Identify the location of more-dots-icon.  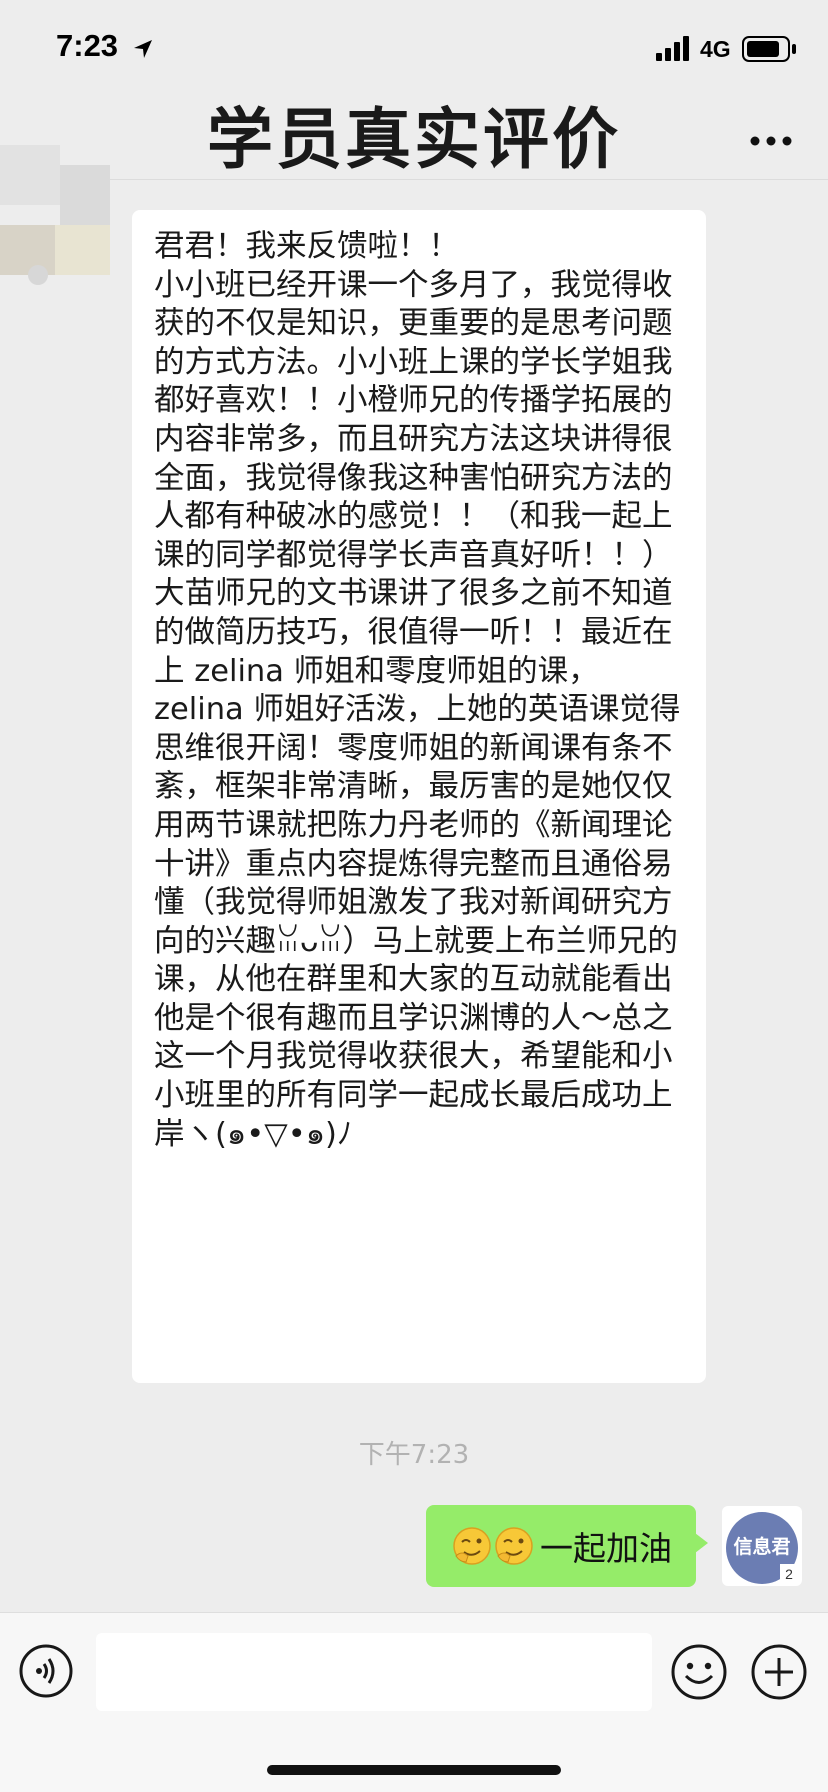
(771, 141).